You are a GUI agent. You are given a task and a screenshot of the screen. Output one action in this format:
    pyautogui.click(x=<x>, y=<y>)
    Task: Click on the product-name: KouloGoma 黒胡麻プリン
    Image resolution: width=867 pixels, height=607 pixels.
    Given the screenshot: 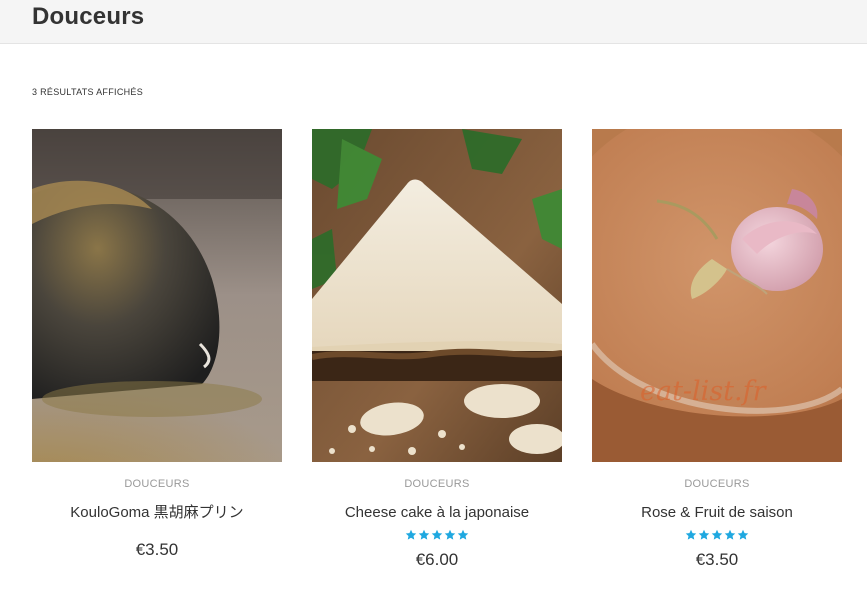 What is the action you would take?
    pyautogui.click(x=157, y=513)
    